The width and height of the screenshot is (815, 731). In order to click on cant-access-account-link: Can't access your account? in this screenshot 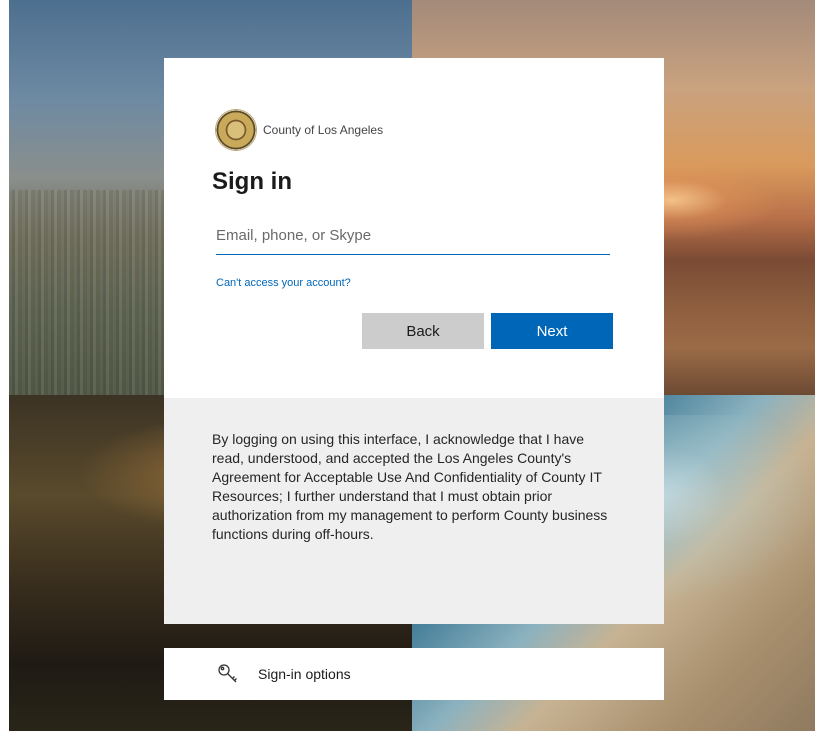, I will do `click(283, 283)`.